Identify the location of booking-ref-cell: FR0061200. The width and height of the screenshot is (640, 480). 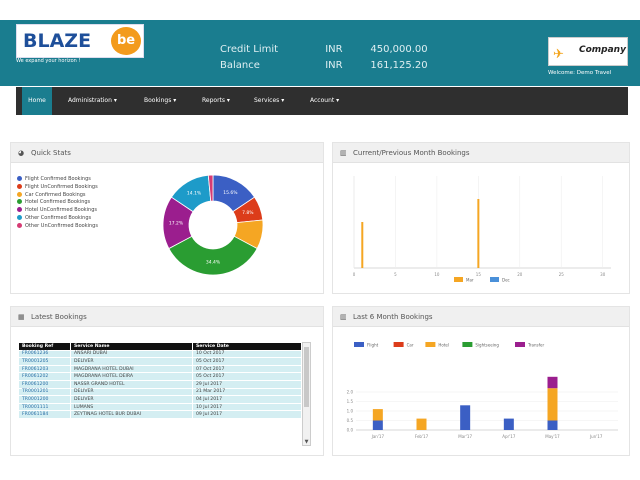
(44, 384).